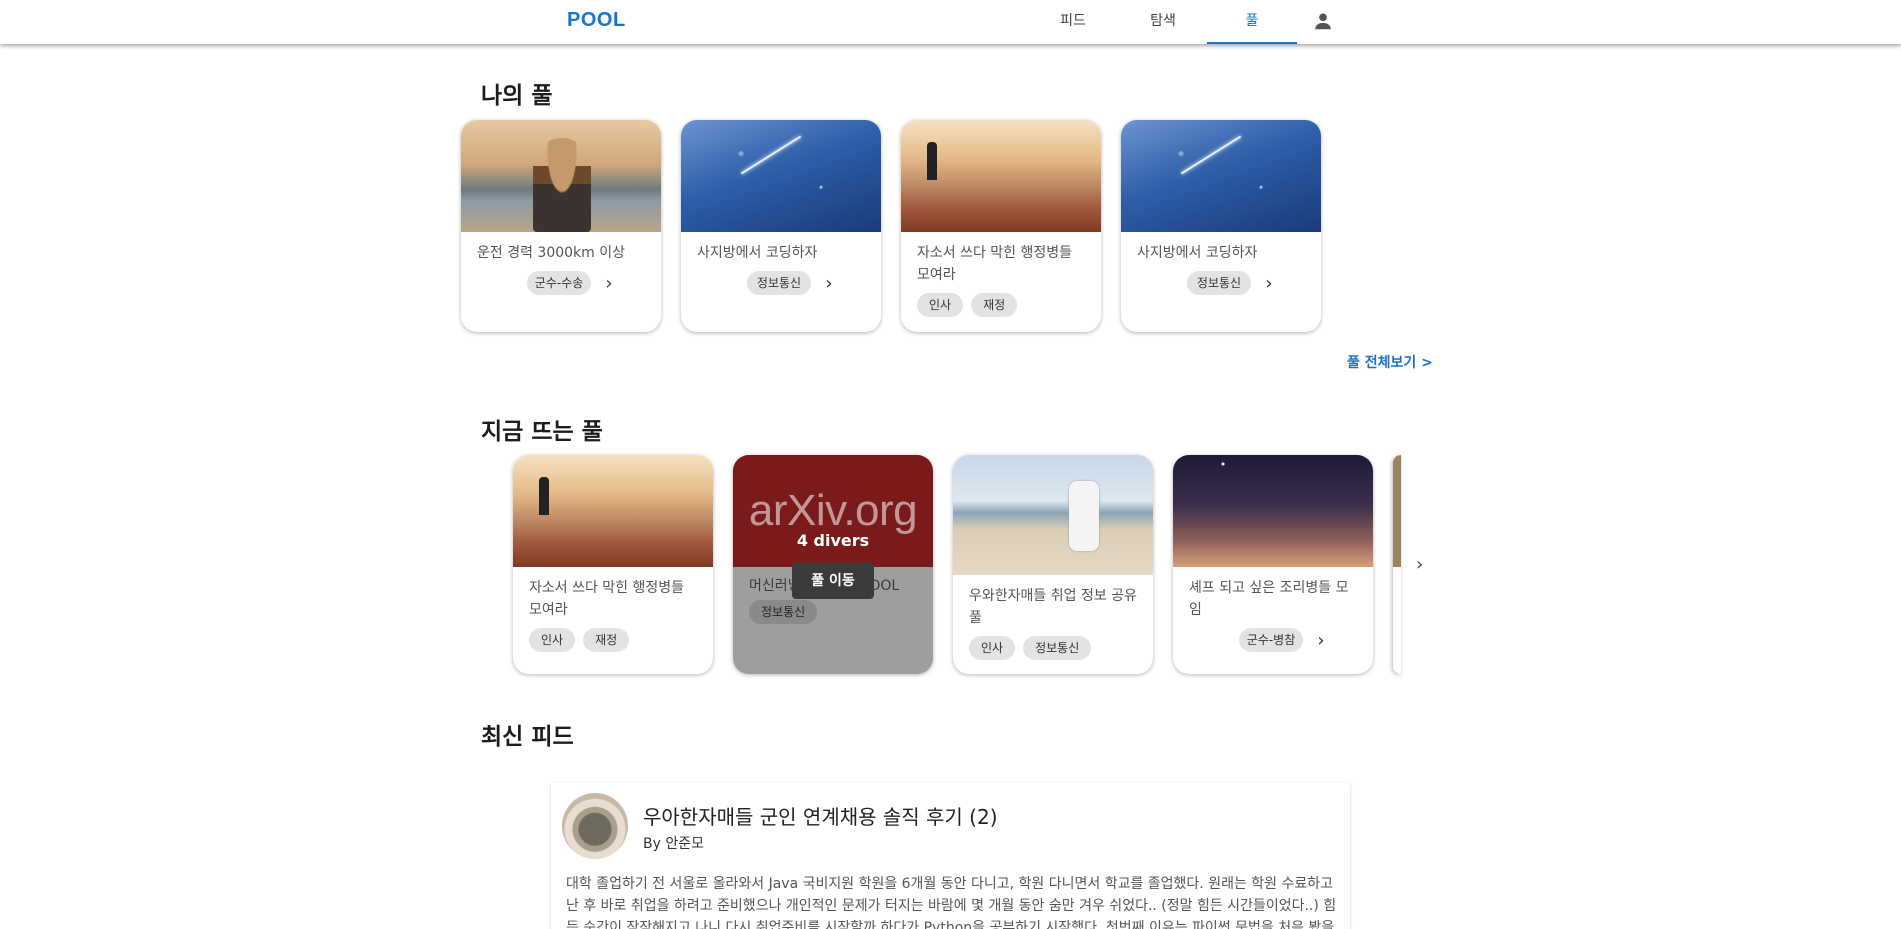 The height and width of the screenshot is (929, 1901). What do you see at coordinates (596, 20) in the screenshot?
I see `app-logo: POOL` at bounding box center [596, 20].